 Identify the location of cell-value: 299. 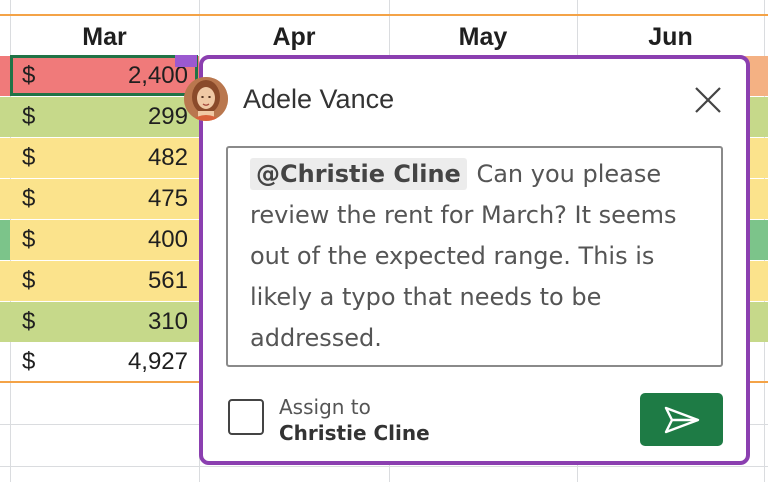
(168, 117).